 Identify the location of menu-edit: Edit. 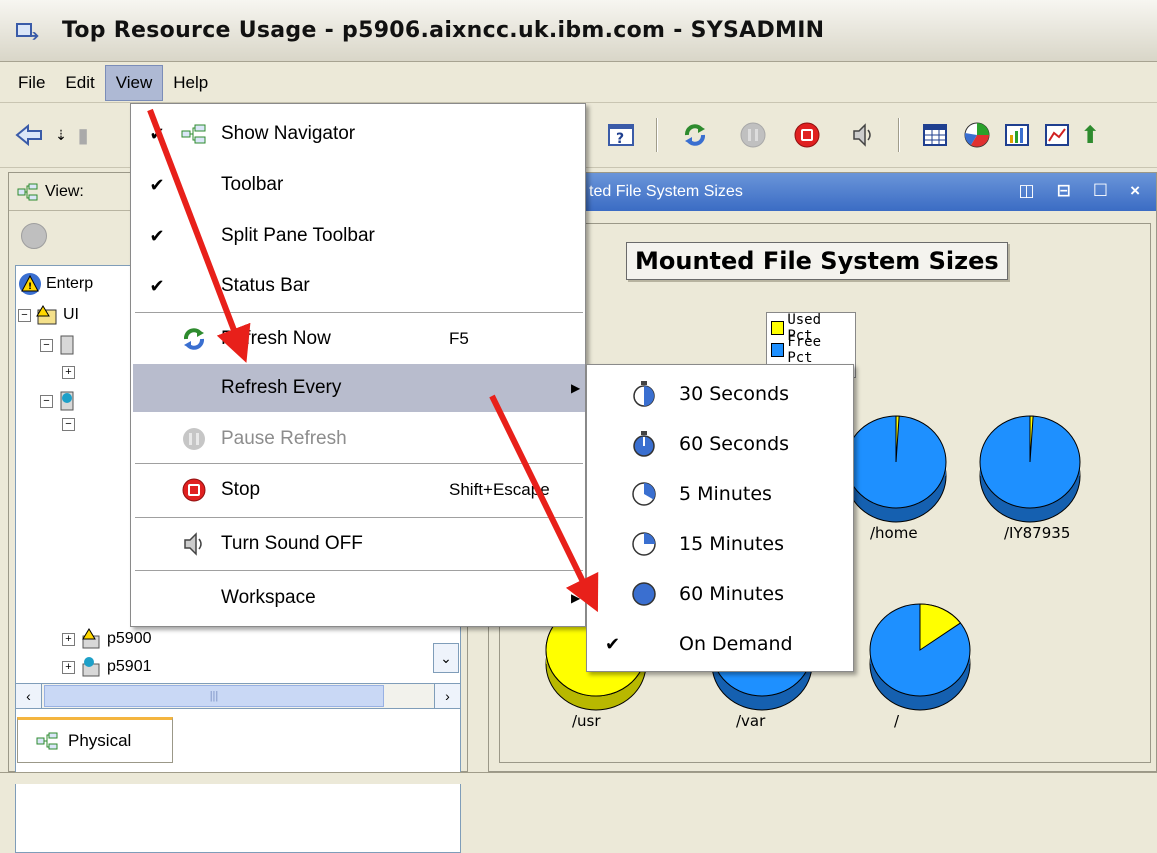
(79, 83).